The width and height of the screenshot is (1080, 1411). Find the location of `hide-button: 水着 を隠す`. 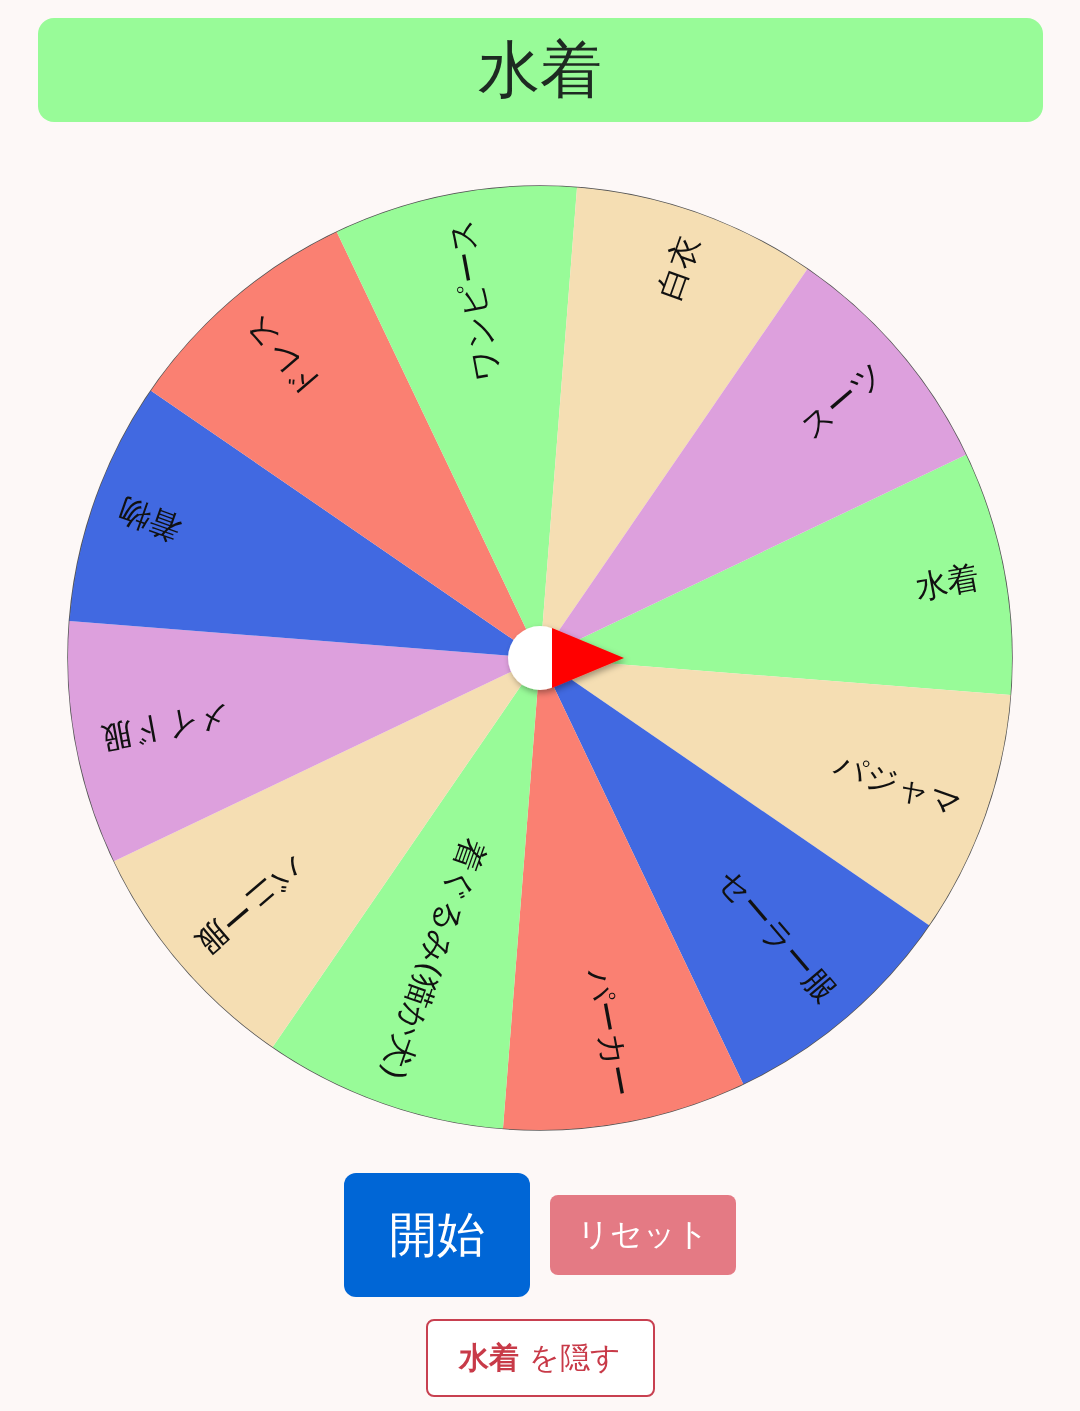

hide-button: 水着 を隠す is located at coordinates (540, 1358).